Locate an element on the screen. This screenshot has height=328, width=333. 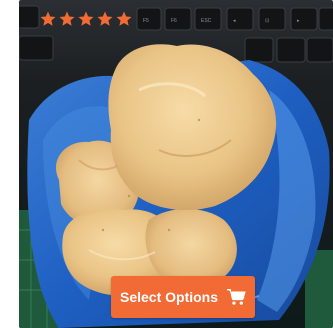
select-options-button: Select Options is located at coordinates (183, 297).